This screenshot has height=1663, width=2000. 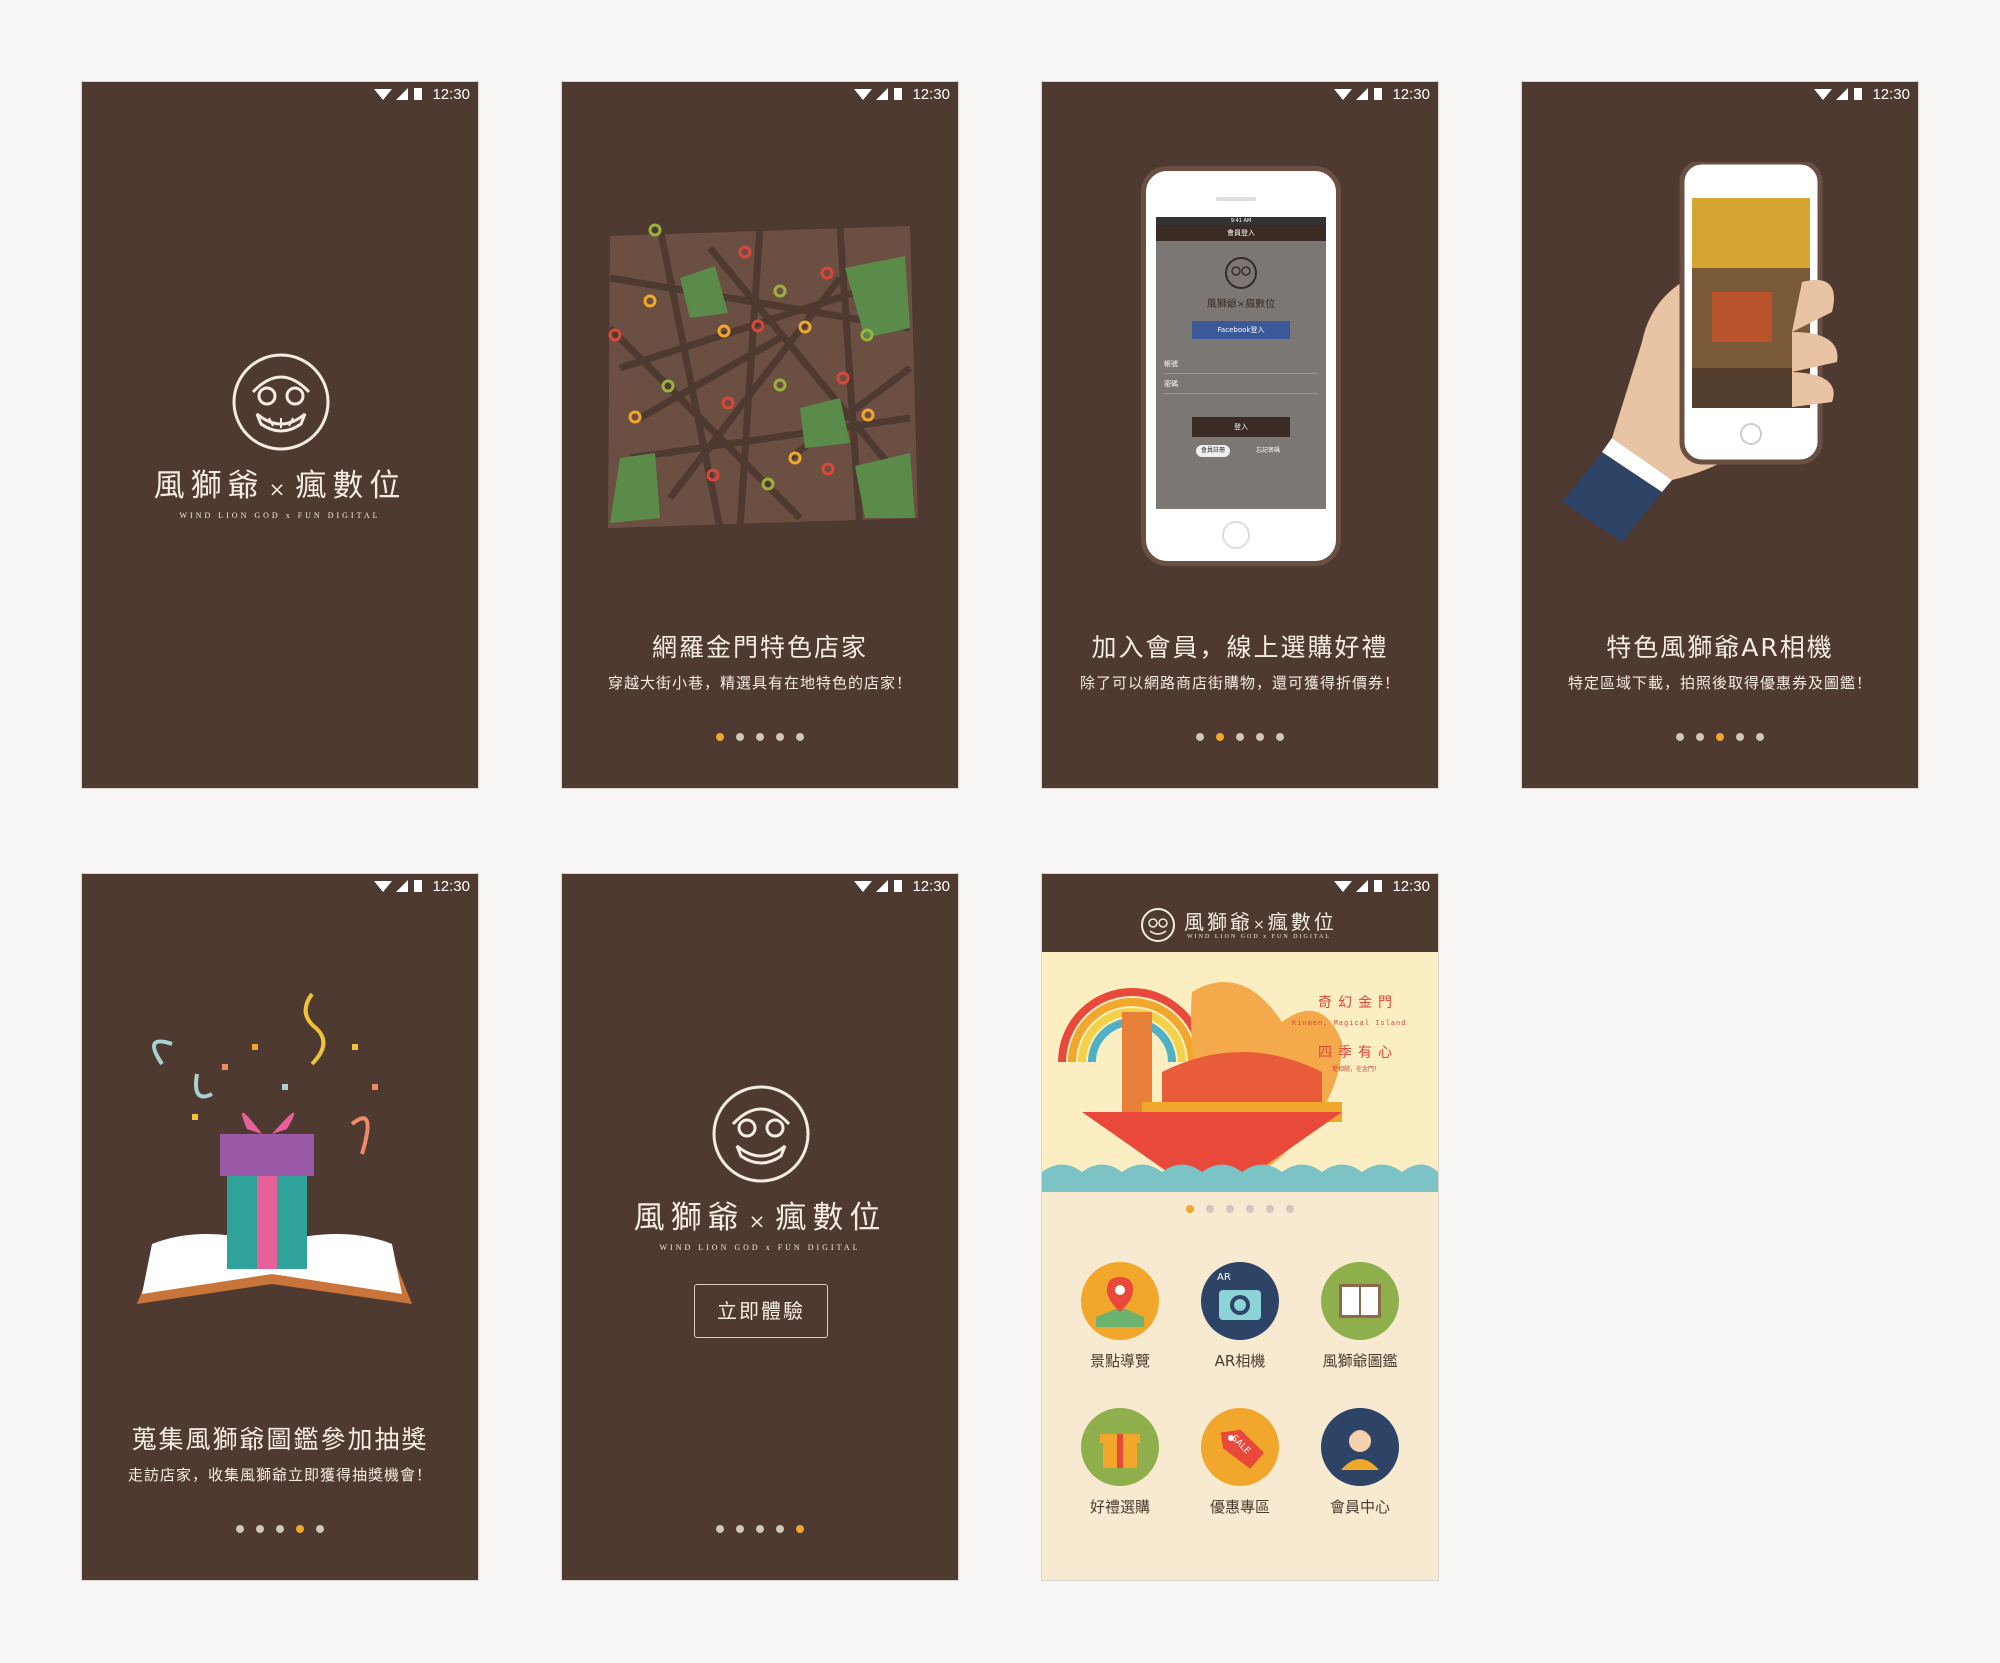 What do you see at coordinates (761, 1311) in the screenshot?
I see `start-experience-button: 立即體驗` at bounding box center [761, 1311].